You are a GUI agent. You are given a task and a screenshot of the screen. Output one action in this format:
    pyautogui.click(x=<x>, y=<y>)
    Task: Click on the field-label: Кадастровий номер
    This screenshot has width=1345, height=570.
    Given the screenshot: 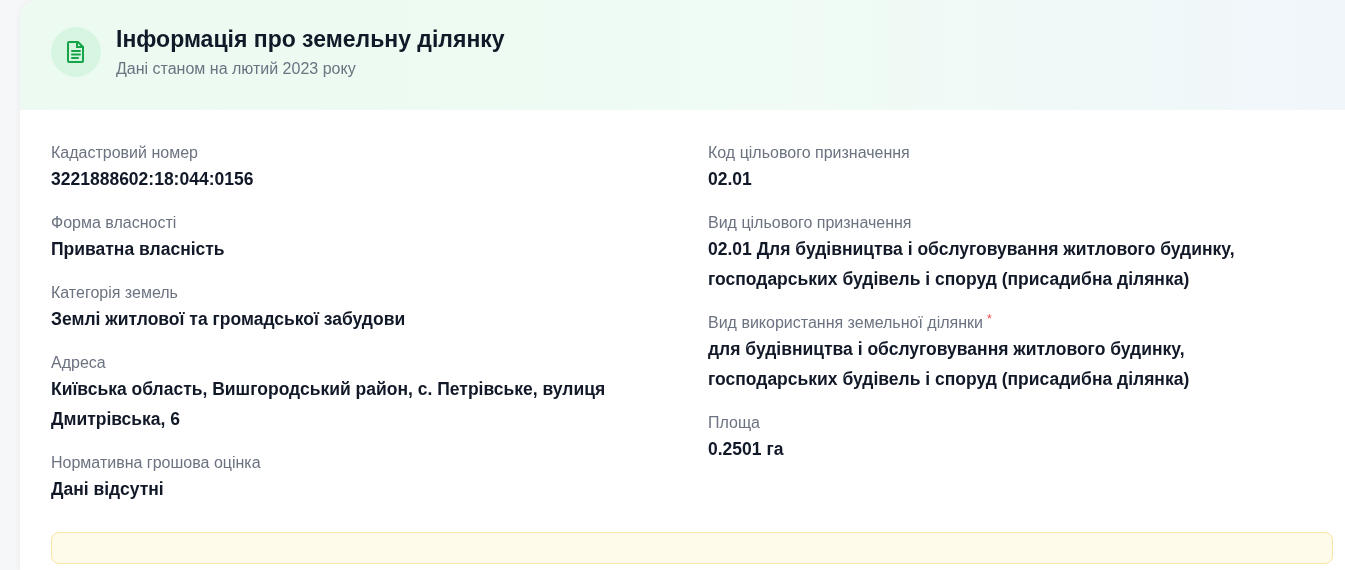 What is the action you would take?
    pyautogui.click(x=124, y=152)
    